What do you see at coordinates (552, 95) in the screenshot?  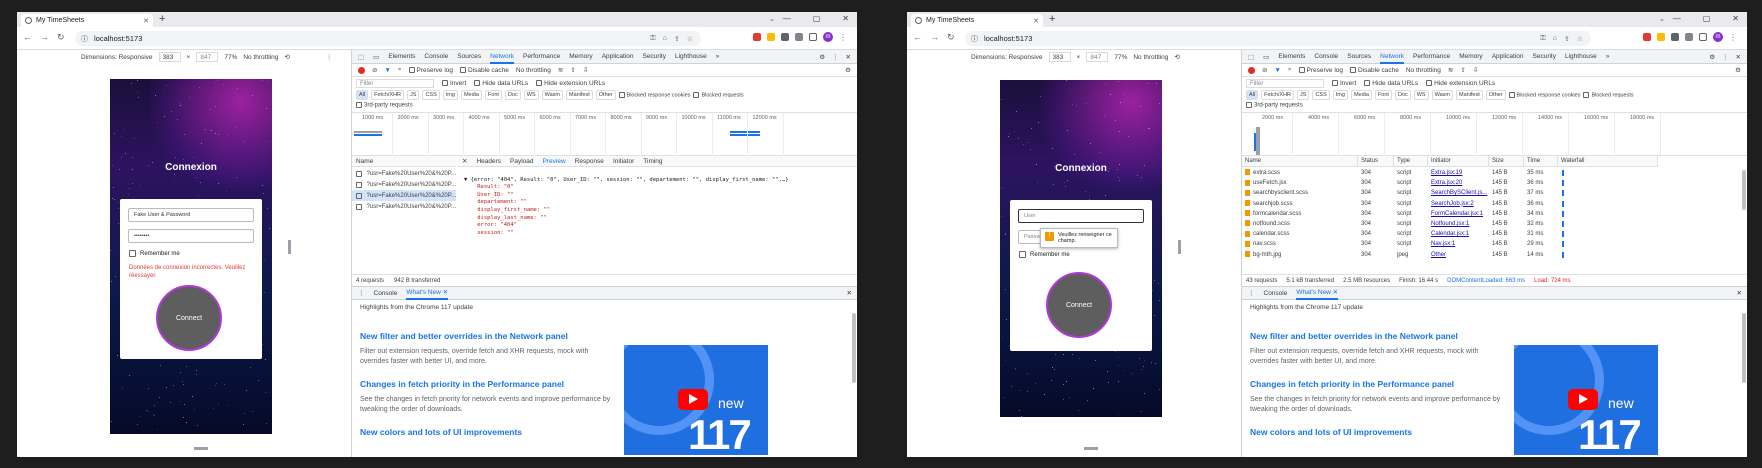 I see `type-wasm: Wasm` at bounding box center [552, 95].